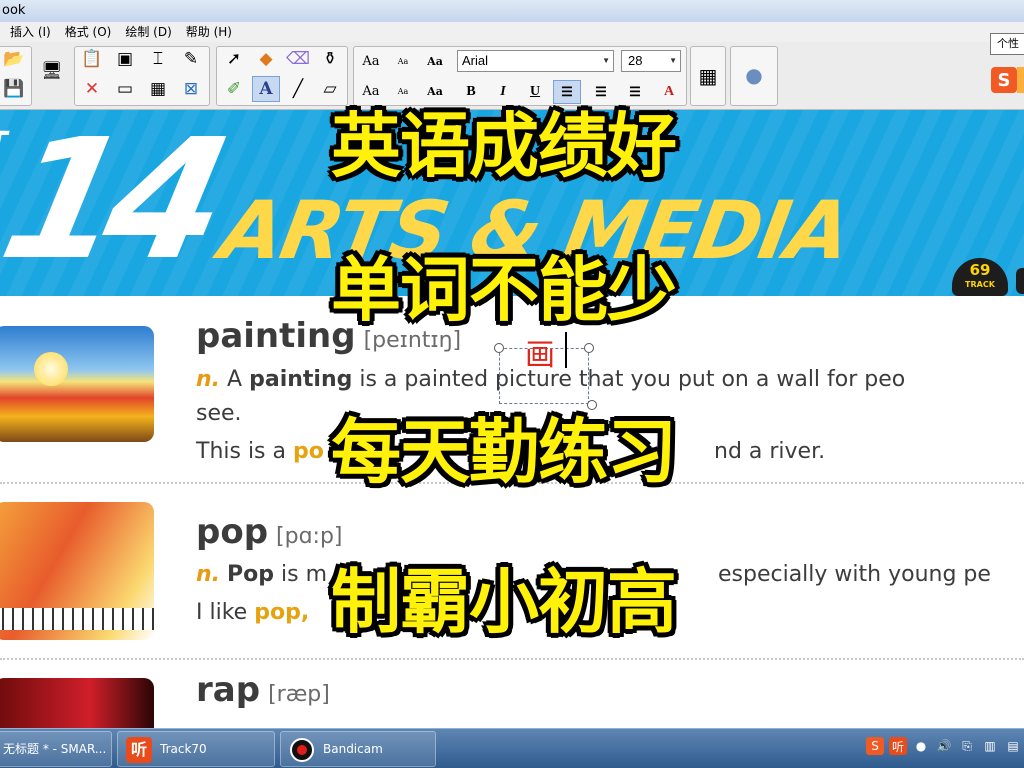 The width and height of the screenshot is (1024, 768). Describe the element at coordinates (1004, 80) in the screenshot. I see `sogou-ime-icon: S` at that location.